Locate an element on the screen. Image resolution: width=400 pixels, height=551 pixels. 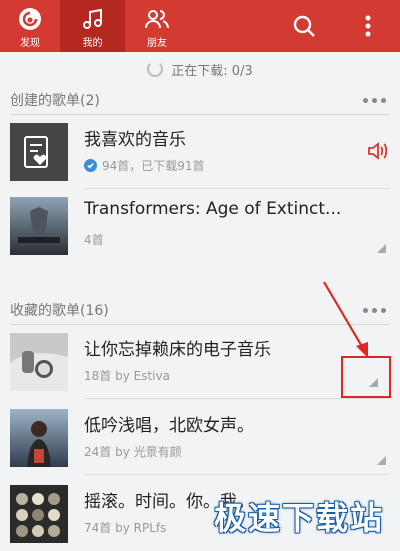
download-status: 正在下载: 0/3 is located at coordinates (200, 69).